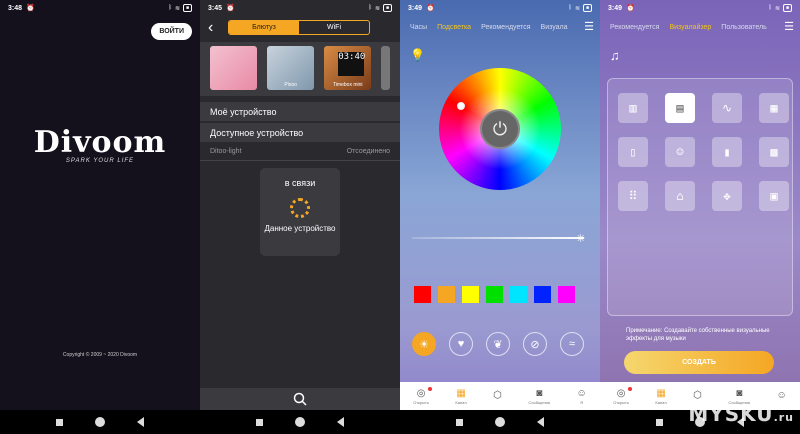 The width and height of the screenshot is (800, 434). I want to click on top-tabs: Рекомендуется Визуалайзер Пользователь ☰, so click(700, 27).